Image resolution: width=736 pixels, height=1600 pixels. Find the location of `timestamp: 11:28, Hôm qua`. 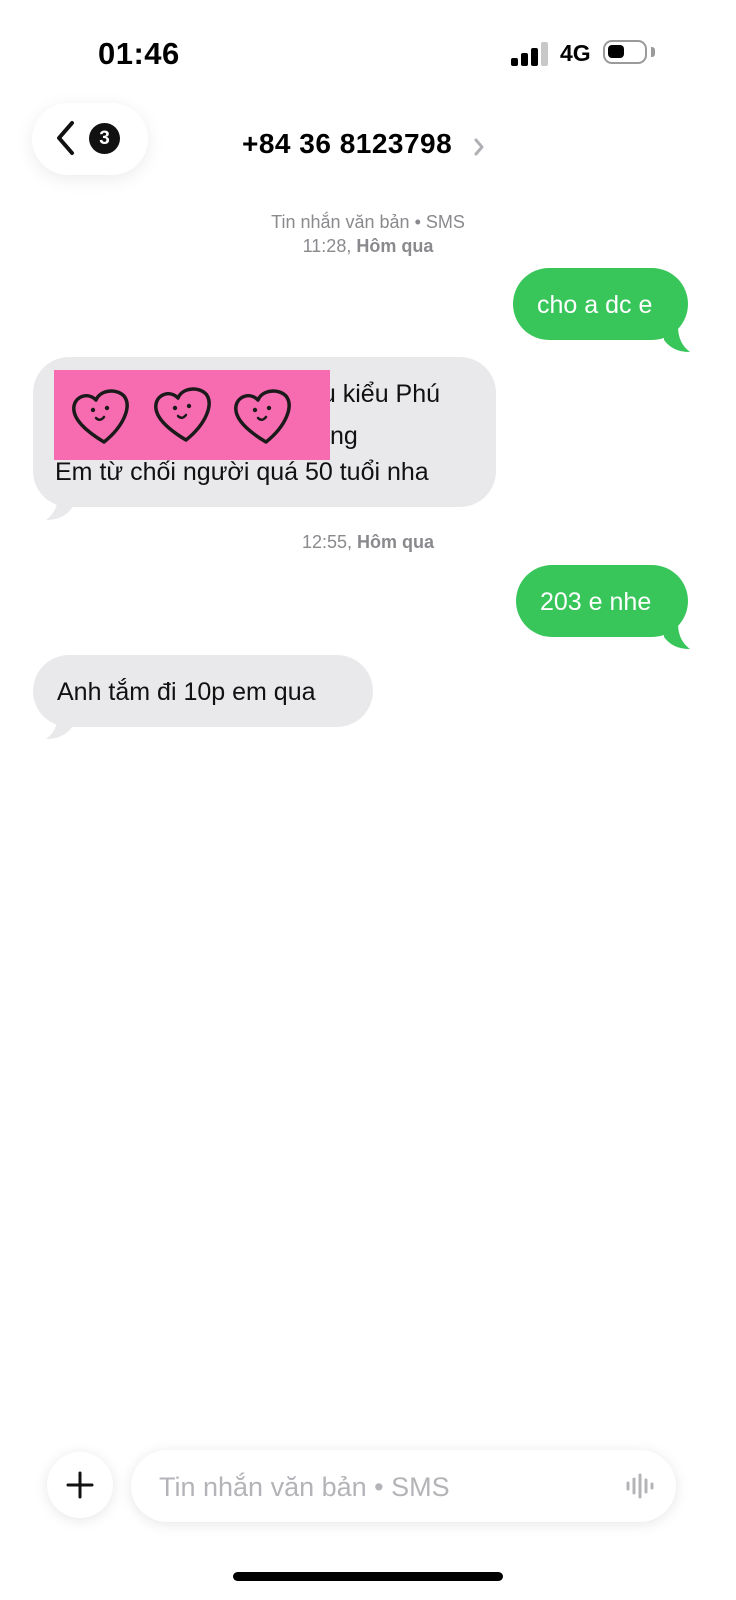

timestamp: 11:28, Hôm qua is located at coordinates (368, 246).